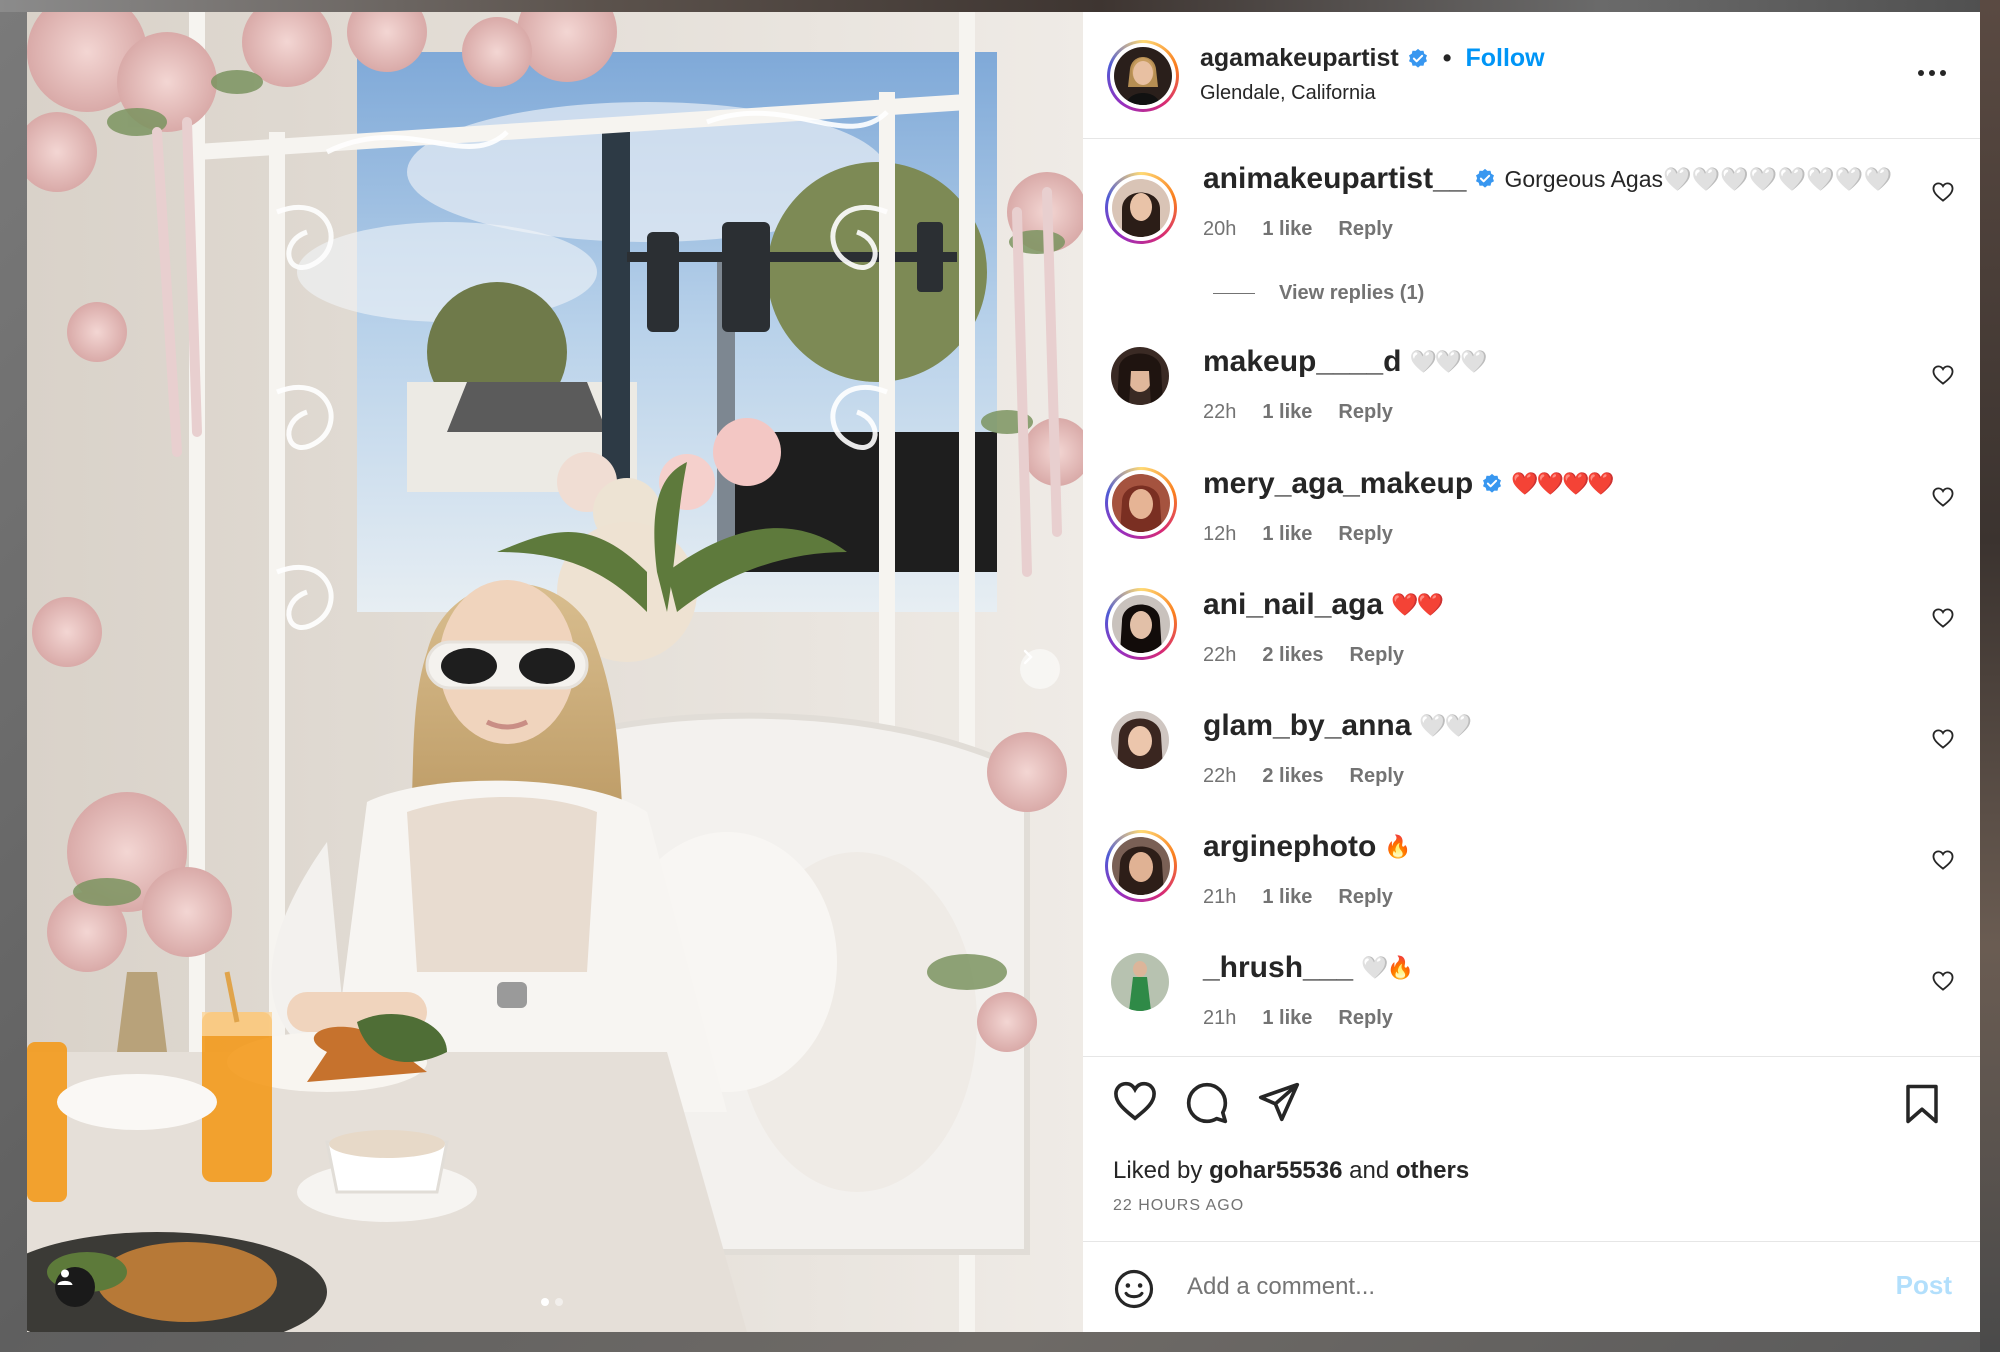 This screenshot has width=2000, height=1352. Describe the element at coordinates (1531, 1006) in the screenshot. I see `comment-item: _hrush___ 🤍🔥 21h 1 like Reply` at that location.